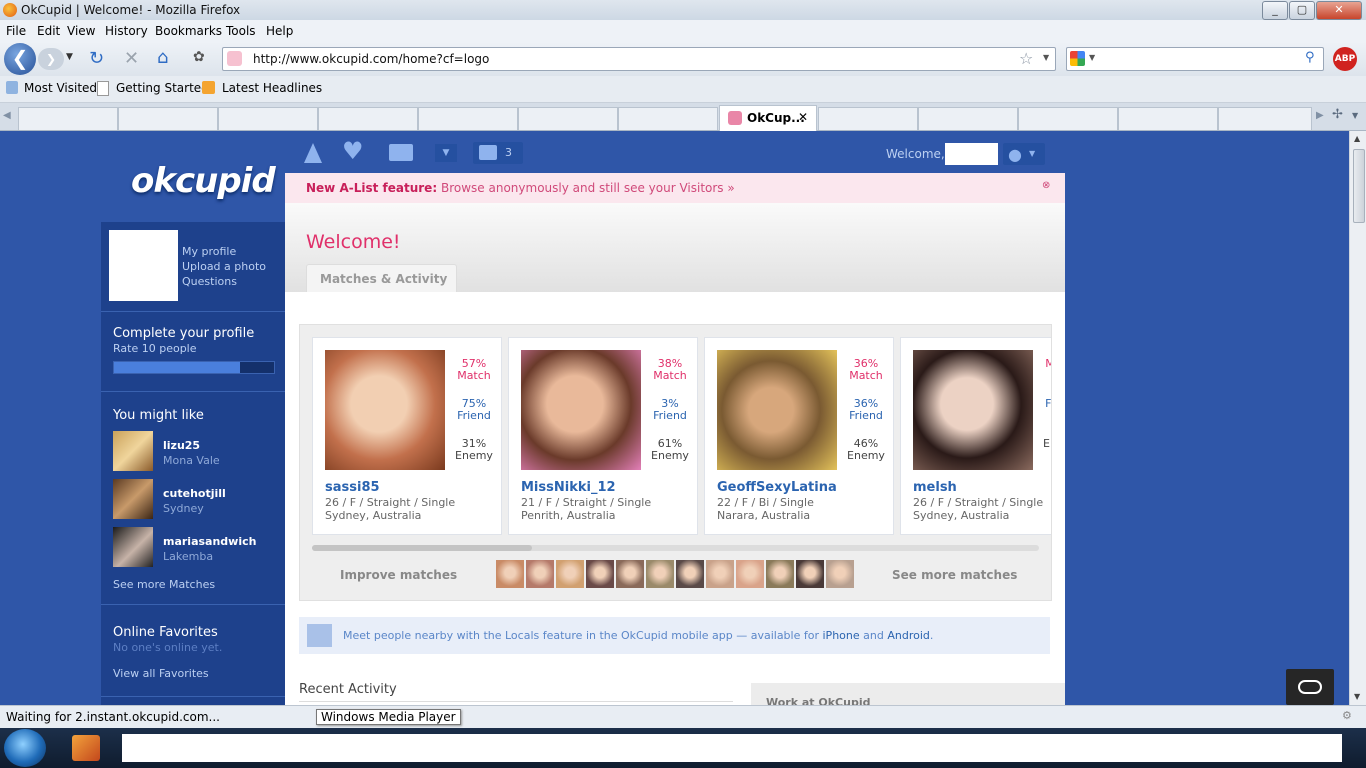  I want to click on menu-history: History, so click(126, 31).